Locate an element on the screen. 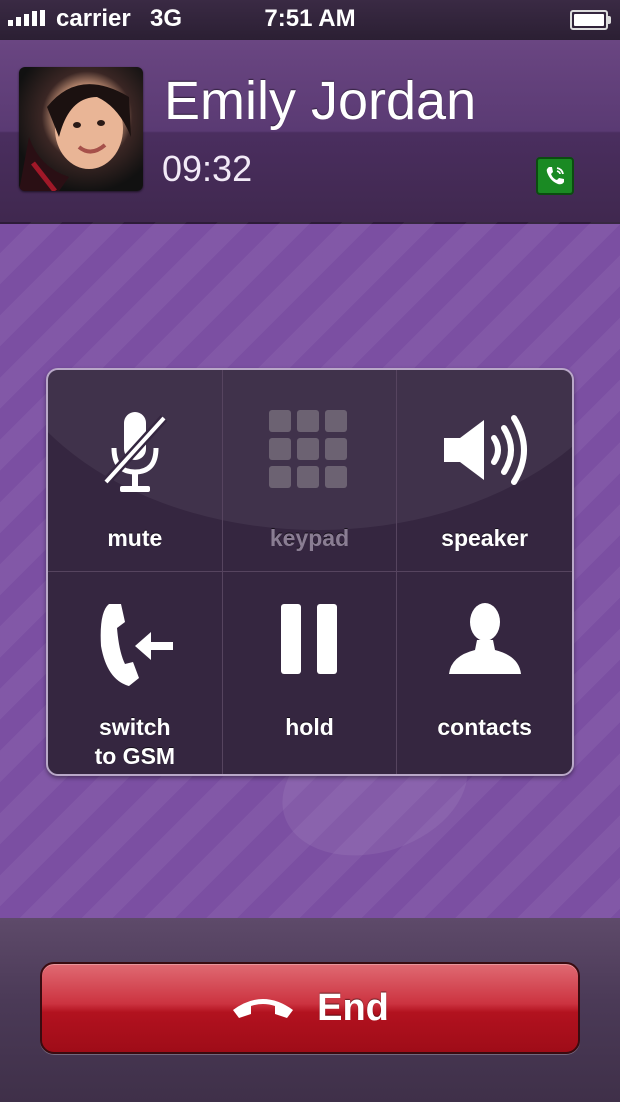  switch-to-gsm-label: switch to GSM is located at coordinates (135, 741).